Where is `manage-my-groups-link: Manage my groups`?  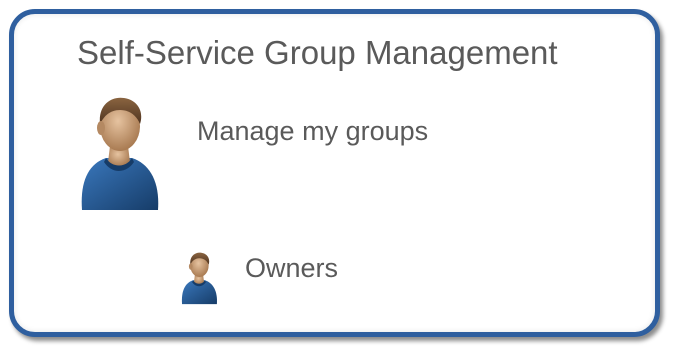
manage-my-groups-link: Manage my groups is located at coordinates (312, 131).